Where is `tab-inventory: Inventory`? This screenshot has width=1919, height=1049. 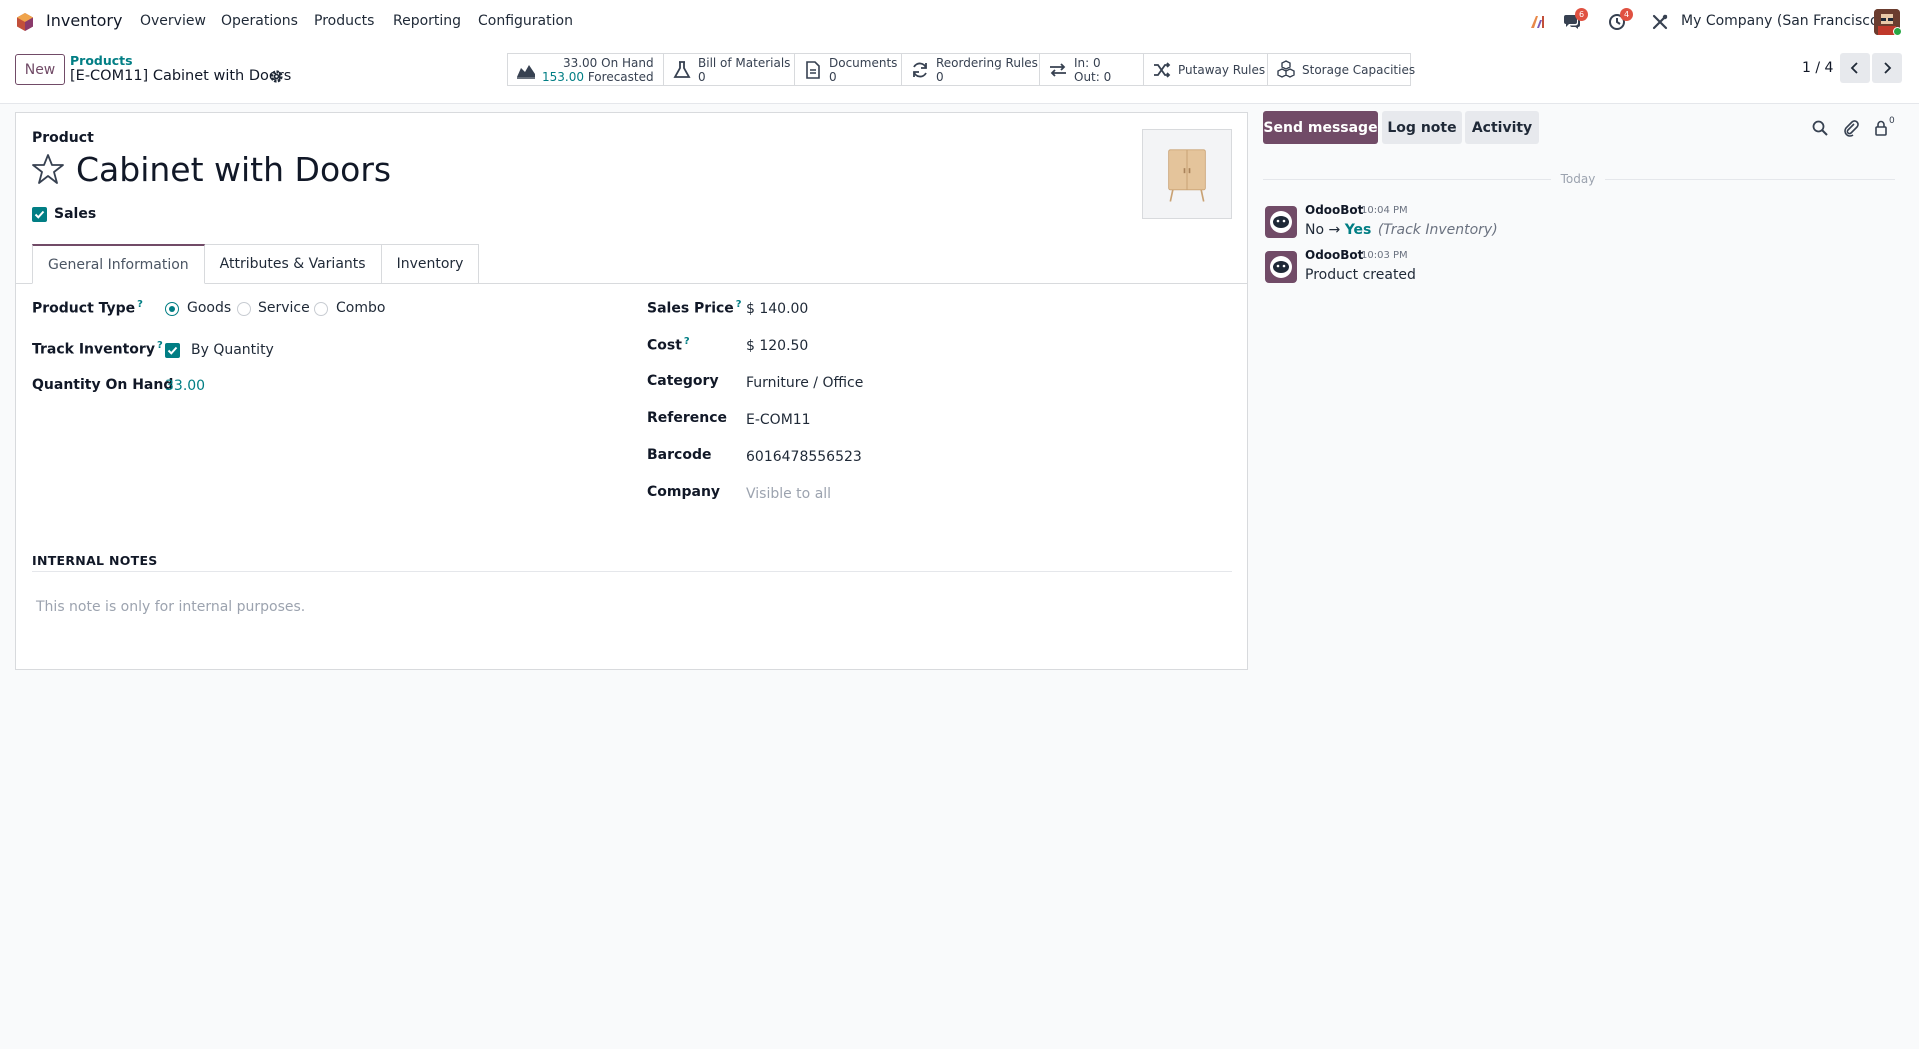
tab-inventory: Inventory is located at coordinates (430, 264).